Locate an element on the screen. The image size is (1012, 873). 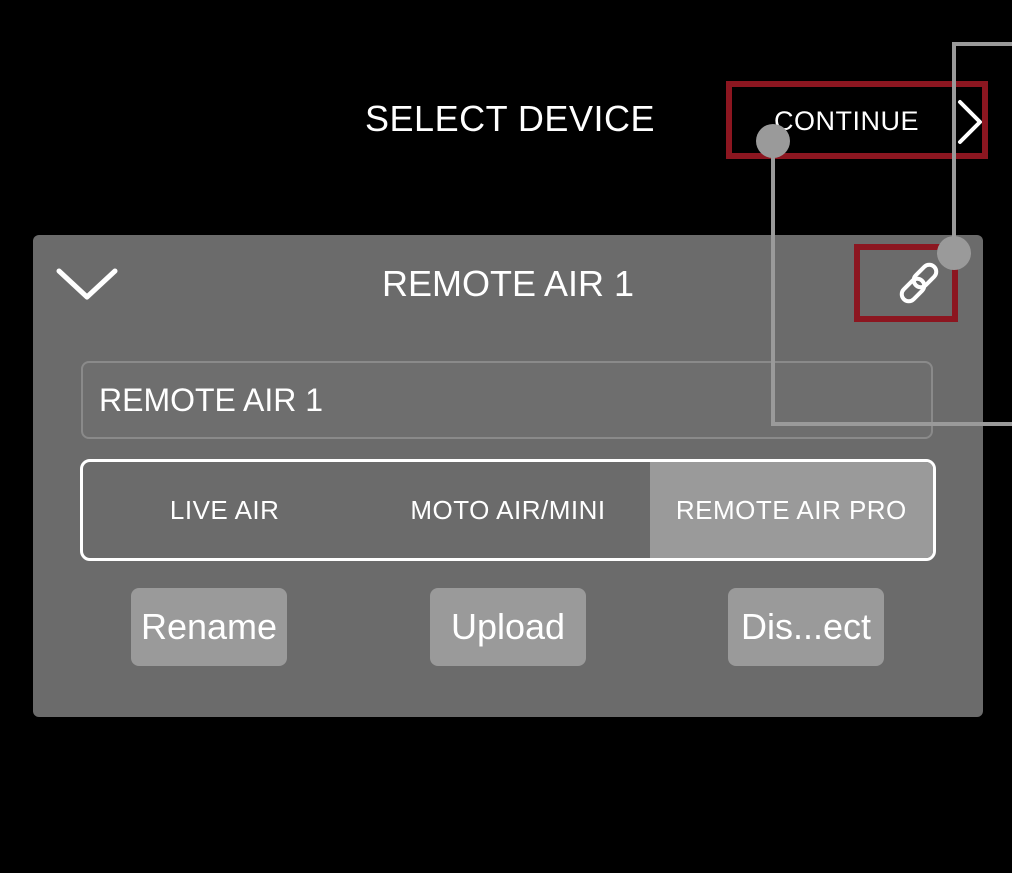
segment-remote-air-pro: REMOTE AIR PRO is located at coordinates (791, 510).